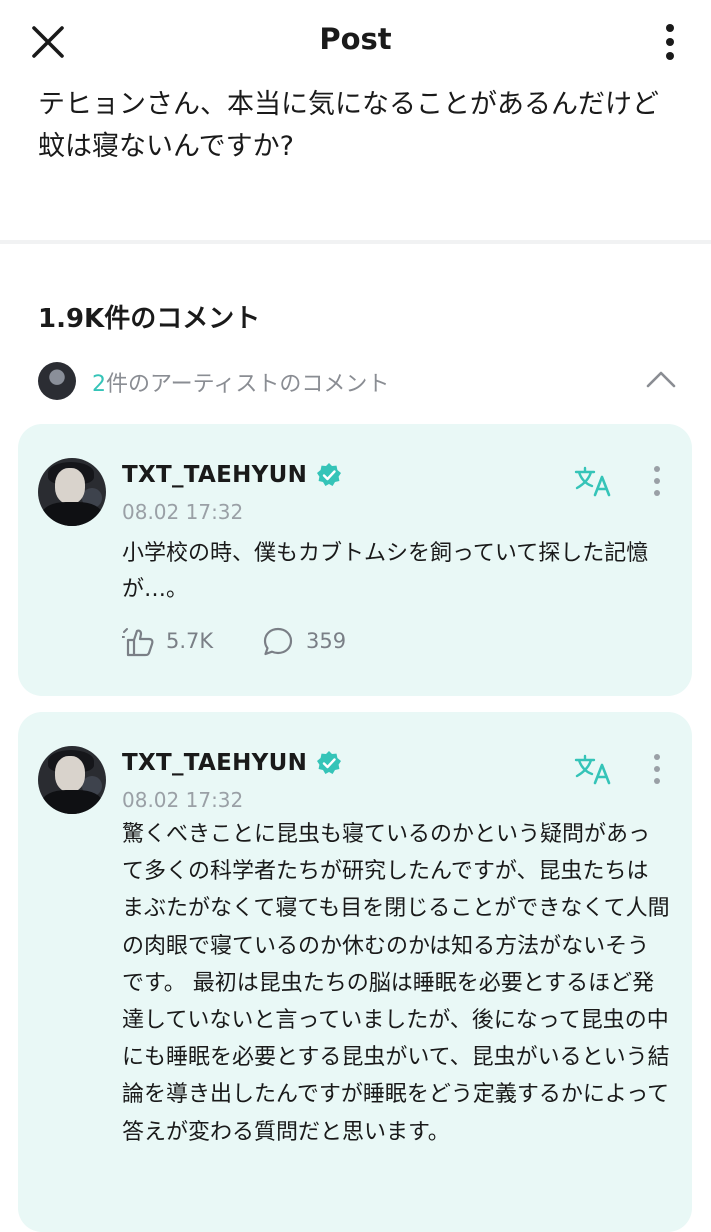 The width and height of the screenshot is (711, 1232). What do you see at coordinates (278, 641) in the screenshot?
I see `comment-icon` at bounding box center [278, 641].